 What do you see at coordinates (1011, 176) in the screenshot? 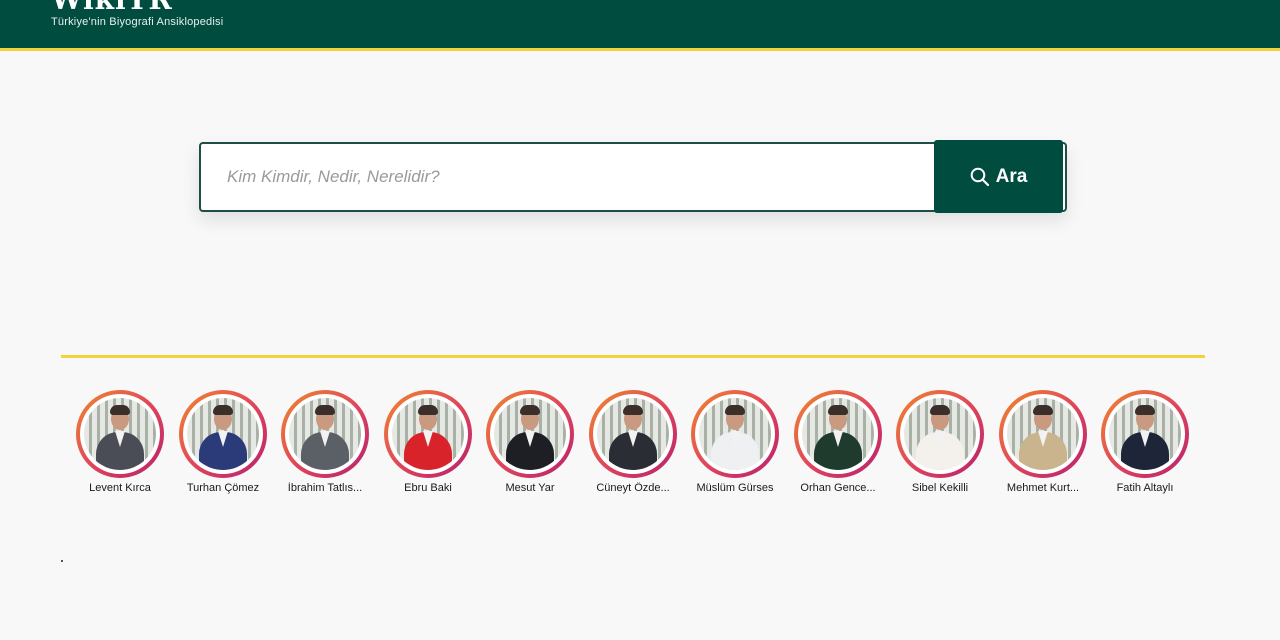
I see `search-button-label: Ara` at bounding box center [1011, 176].